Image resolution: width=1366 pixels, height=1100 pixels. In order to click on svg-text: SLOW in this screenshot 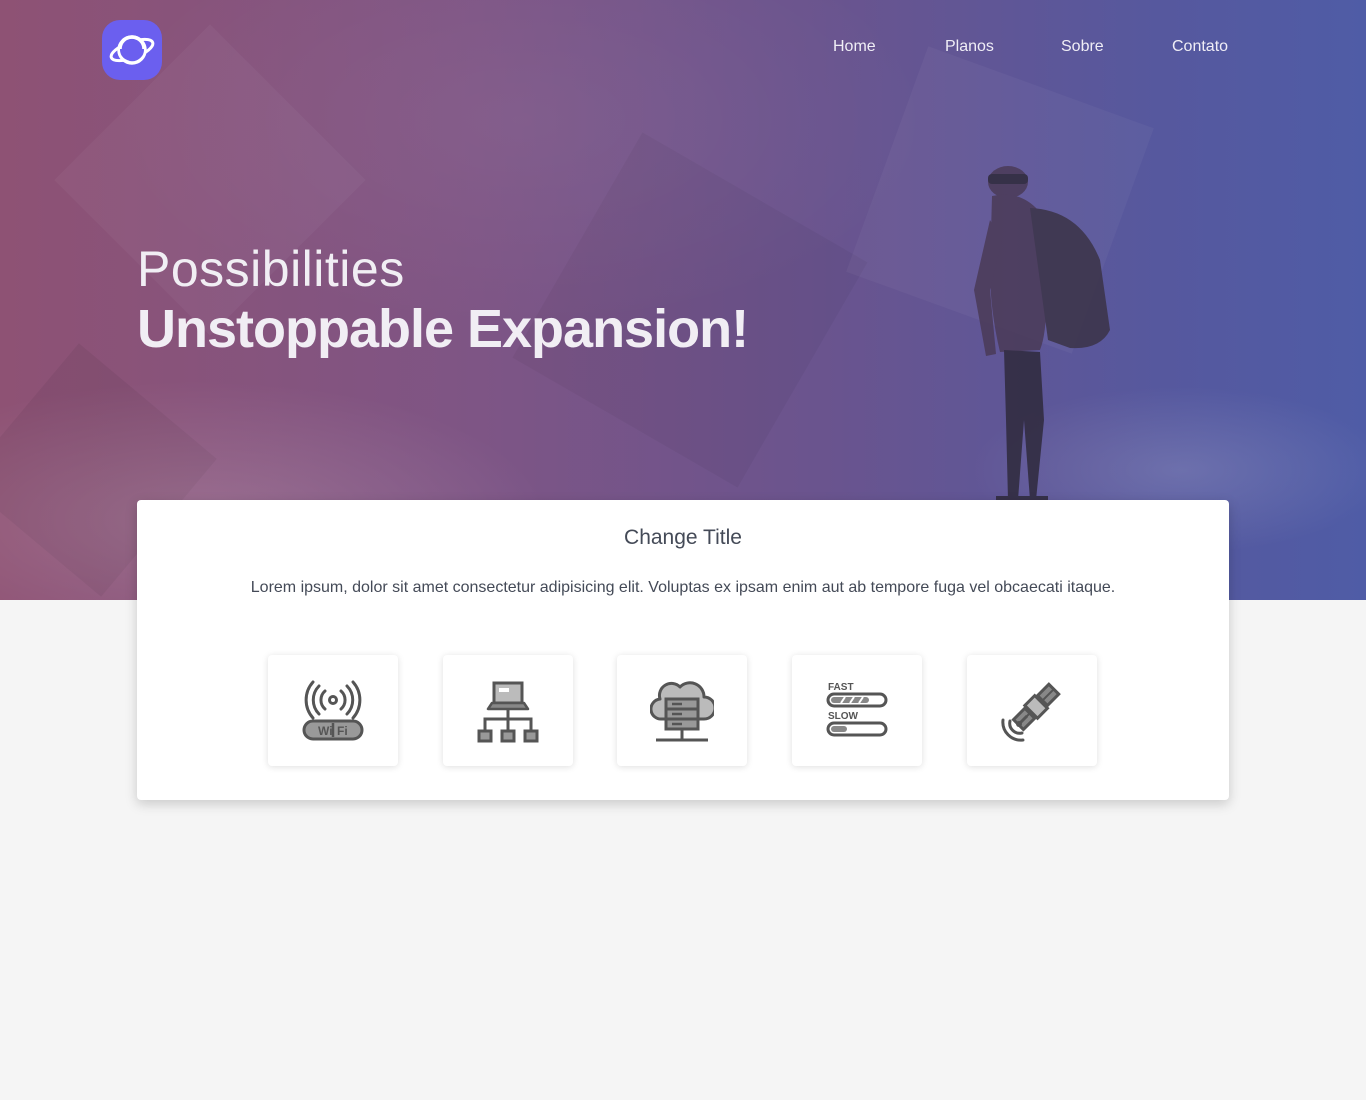, I will do `click(843, 716)`.